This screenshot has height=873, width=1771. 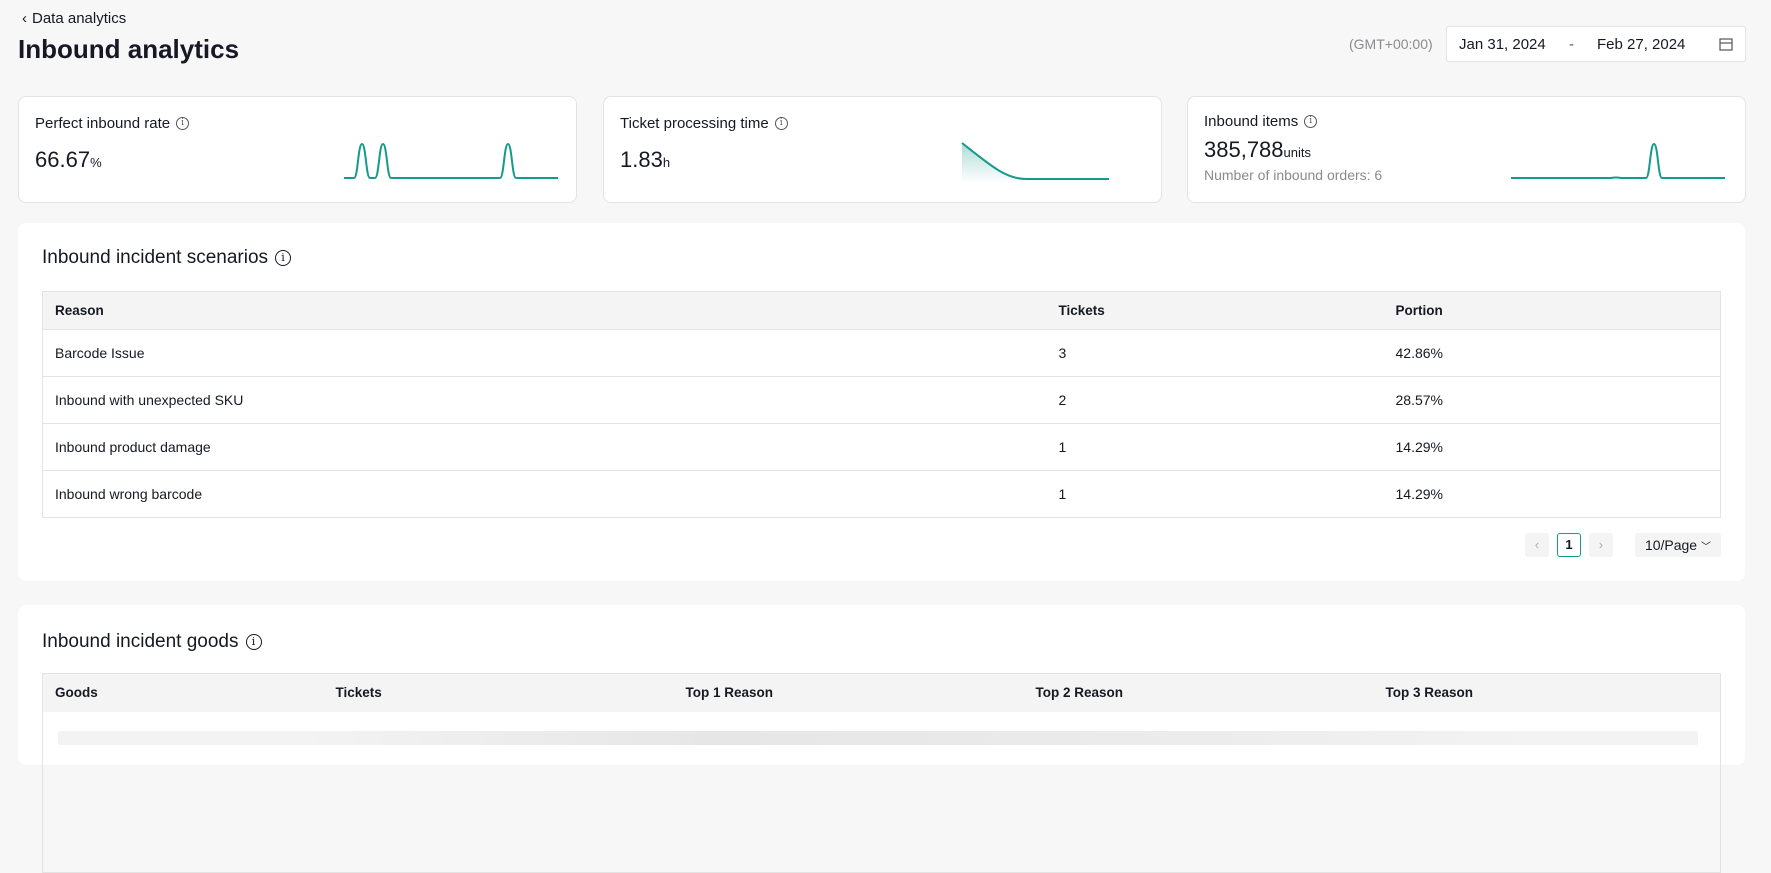 I want to click on column-header: Top 2 Reason, so click(x=1198, y=692).